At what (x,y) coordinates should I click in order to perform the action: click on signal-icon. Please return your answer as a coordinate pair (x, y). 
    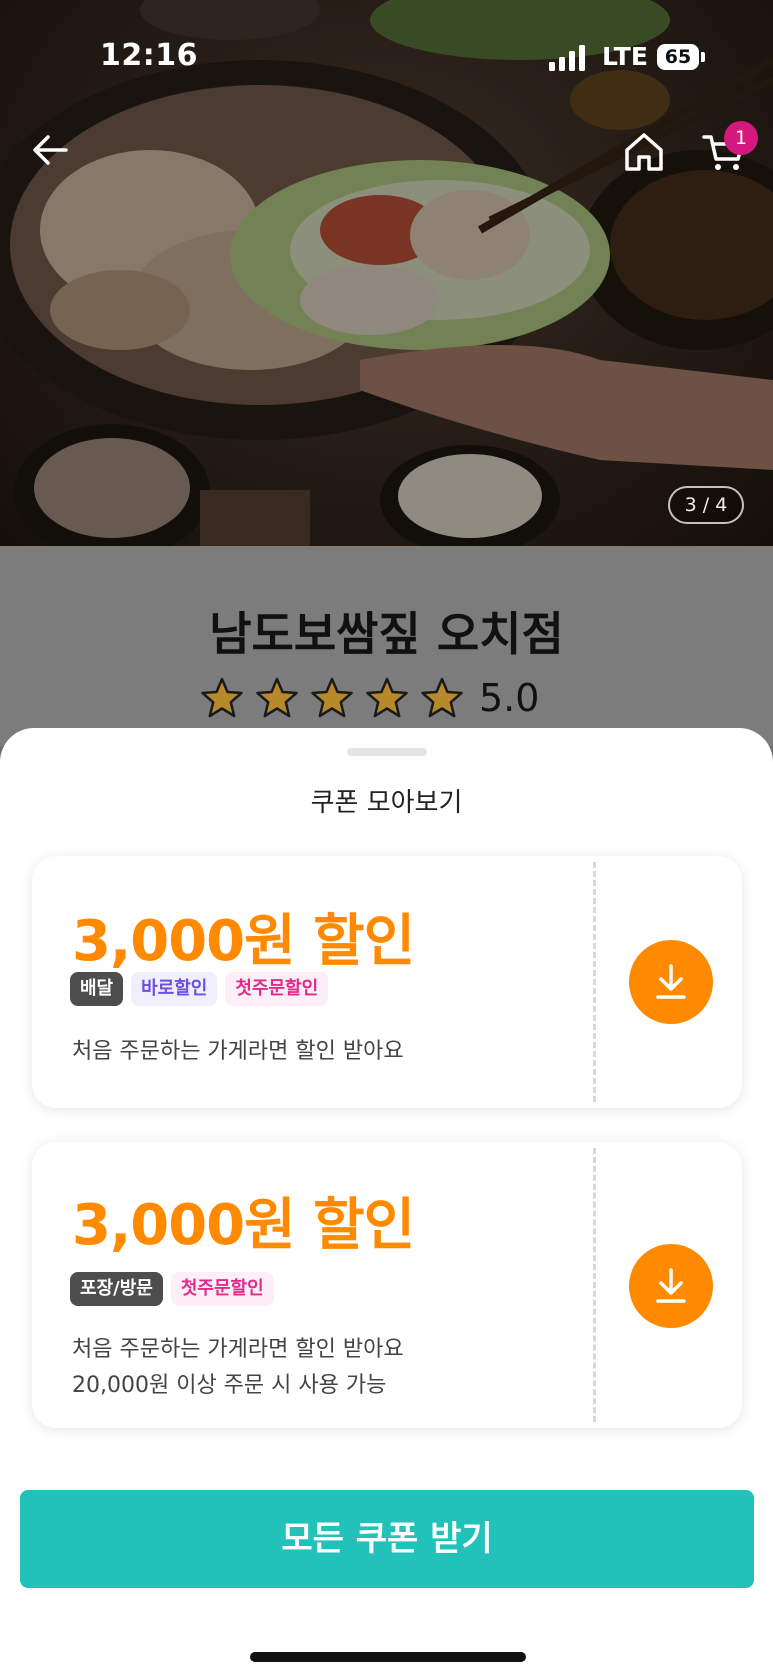
    Looking at the image, I should click on (567, 58).